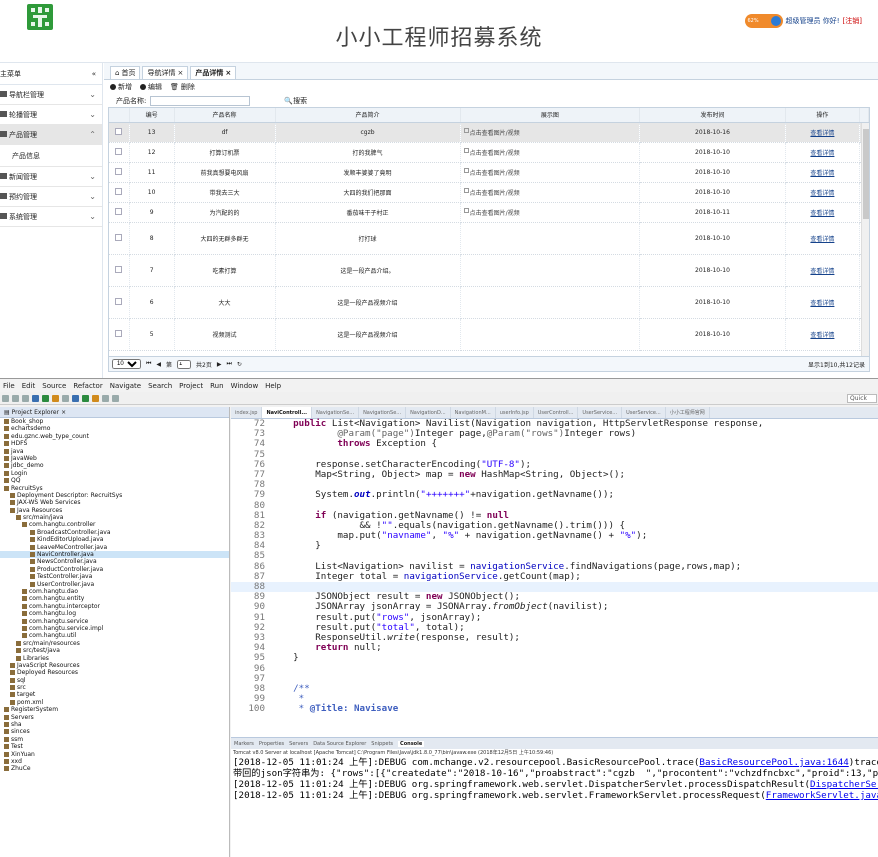 This screenshot has height=857, width=878. I want to click on prev-page-icon: ◀, so click(158, 364).